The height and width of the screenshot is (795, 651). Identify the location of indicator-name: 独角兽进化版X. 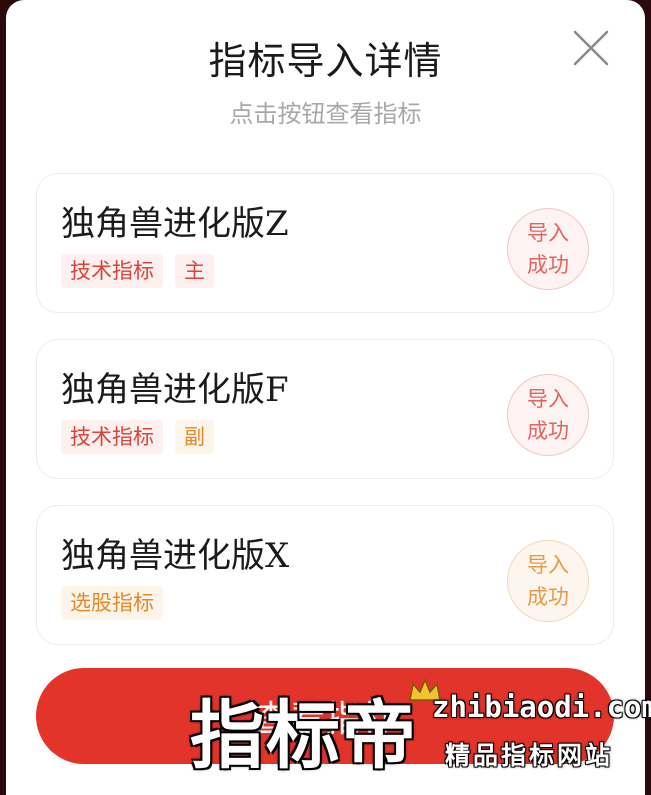
(175, 556).